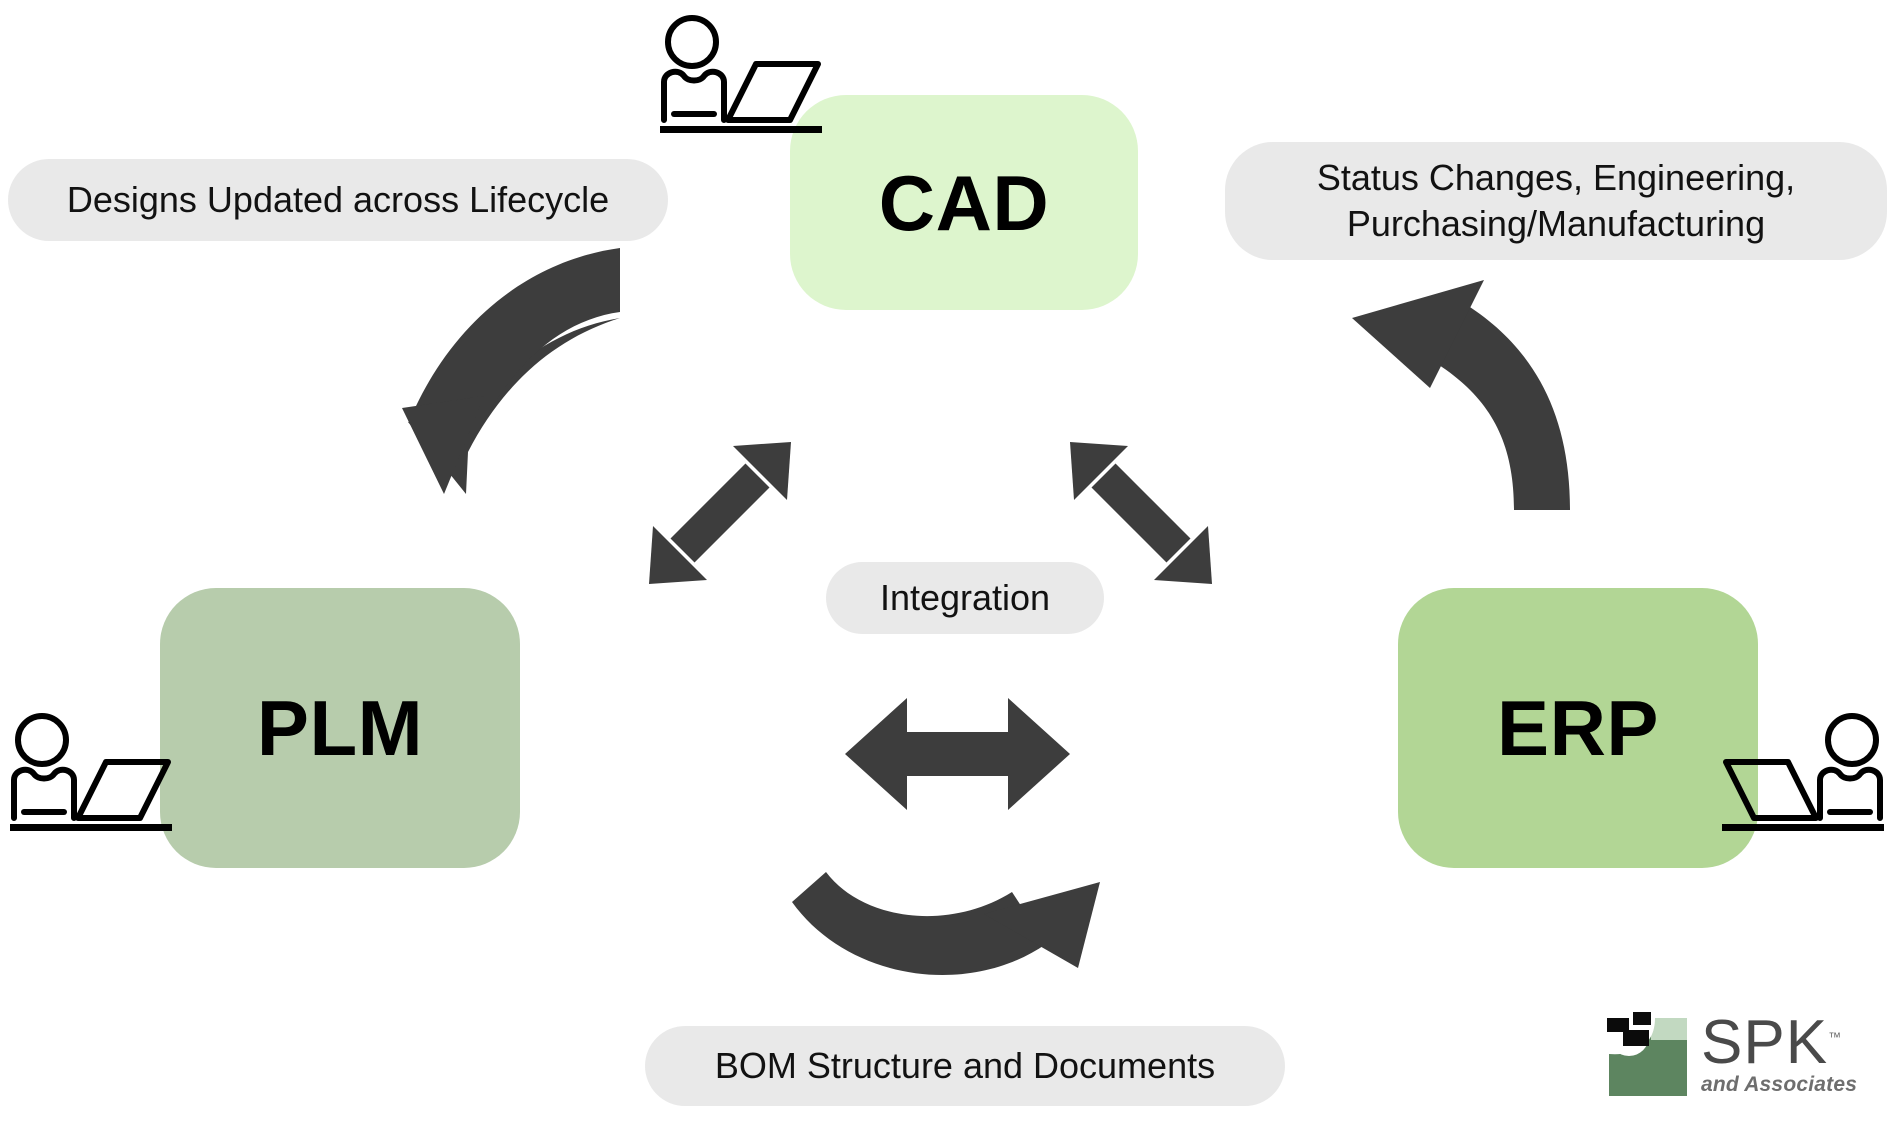  I want to click on spk-logo-wordmark: SPK™ and Associates, so click(1779, 1054).